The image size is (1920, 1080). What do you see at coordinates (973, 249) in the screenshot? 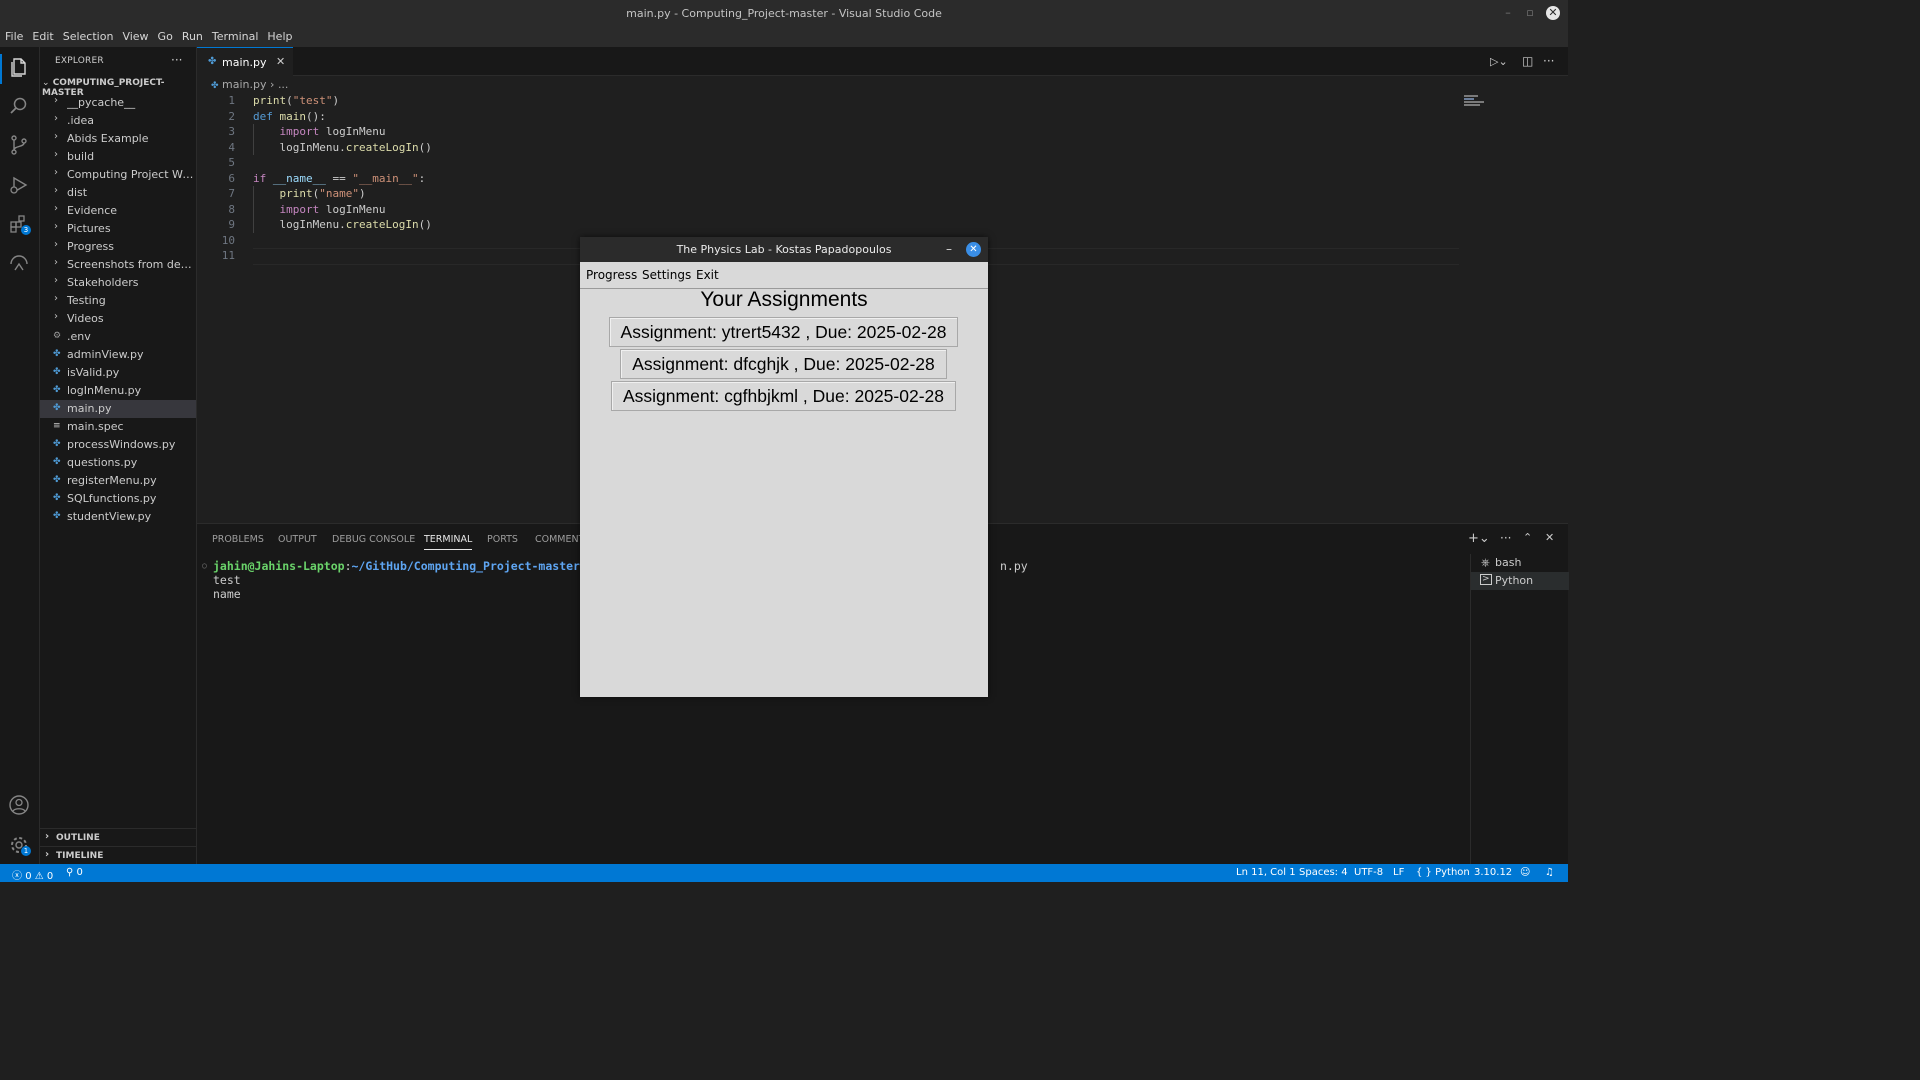
I see `dialog-close-icon: ✕` at bounding box center [973, 249].